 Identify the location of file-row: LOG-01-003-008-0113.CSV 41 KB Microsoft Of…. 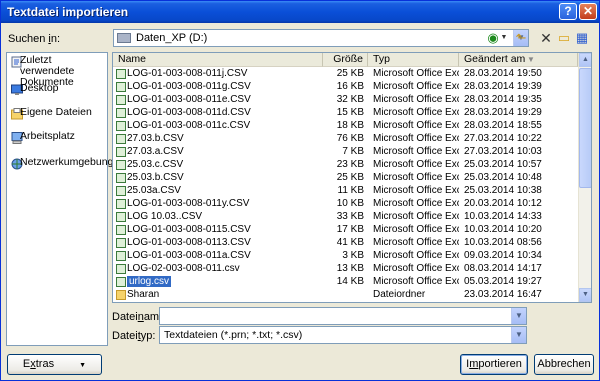
(345, 243).